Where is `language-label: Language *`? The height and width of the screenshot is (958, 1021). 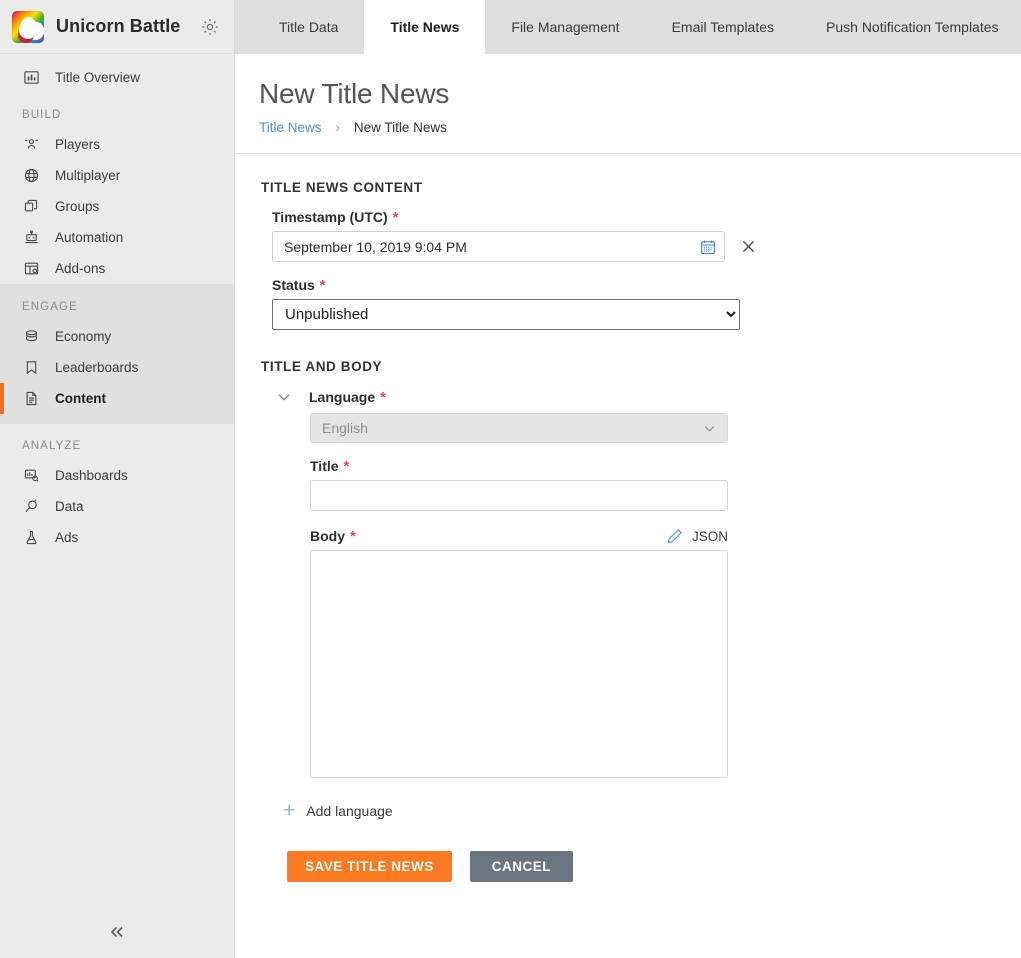
language-label: Language * is located at coordinates (347, 397).